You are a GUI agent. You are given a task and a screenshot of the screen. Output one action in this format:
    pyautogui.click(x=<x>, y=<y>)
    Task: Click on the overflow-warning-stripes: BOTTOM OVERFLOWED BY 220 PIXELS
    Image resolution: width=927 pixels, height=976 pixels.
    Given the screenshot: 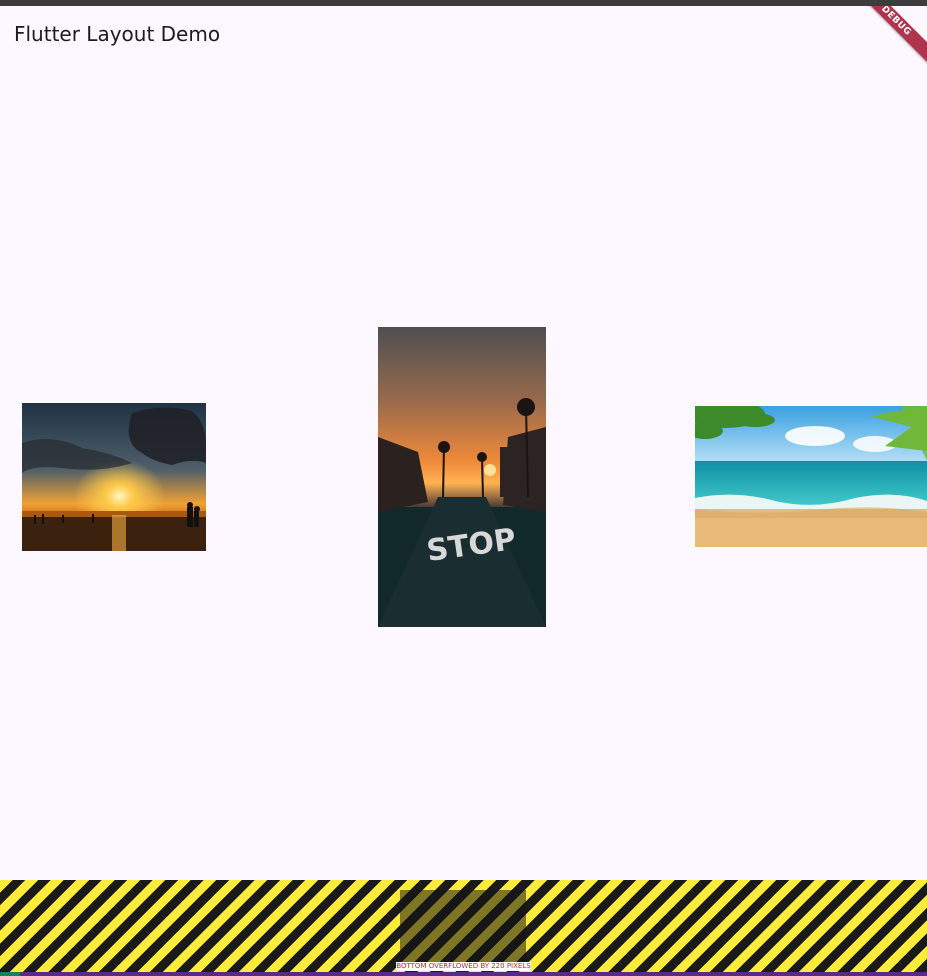 What is the action you would take?
    pyautogui.click(x=463, y=926)
    